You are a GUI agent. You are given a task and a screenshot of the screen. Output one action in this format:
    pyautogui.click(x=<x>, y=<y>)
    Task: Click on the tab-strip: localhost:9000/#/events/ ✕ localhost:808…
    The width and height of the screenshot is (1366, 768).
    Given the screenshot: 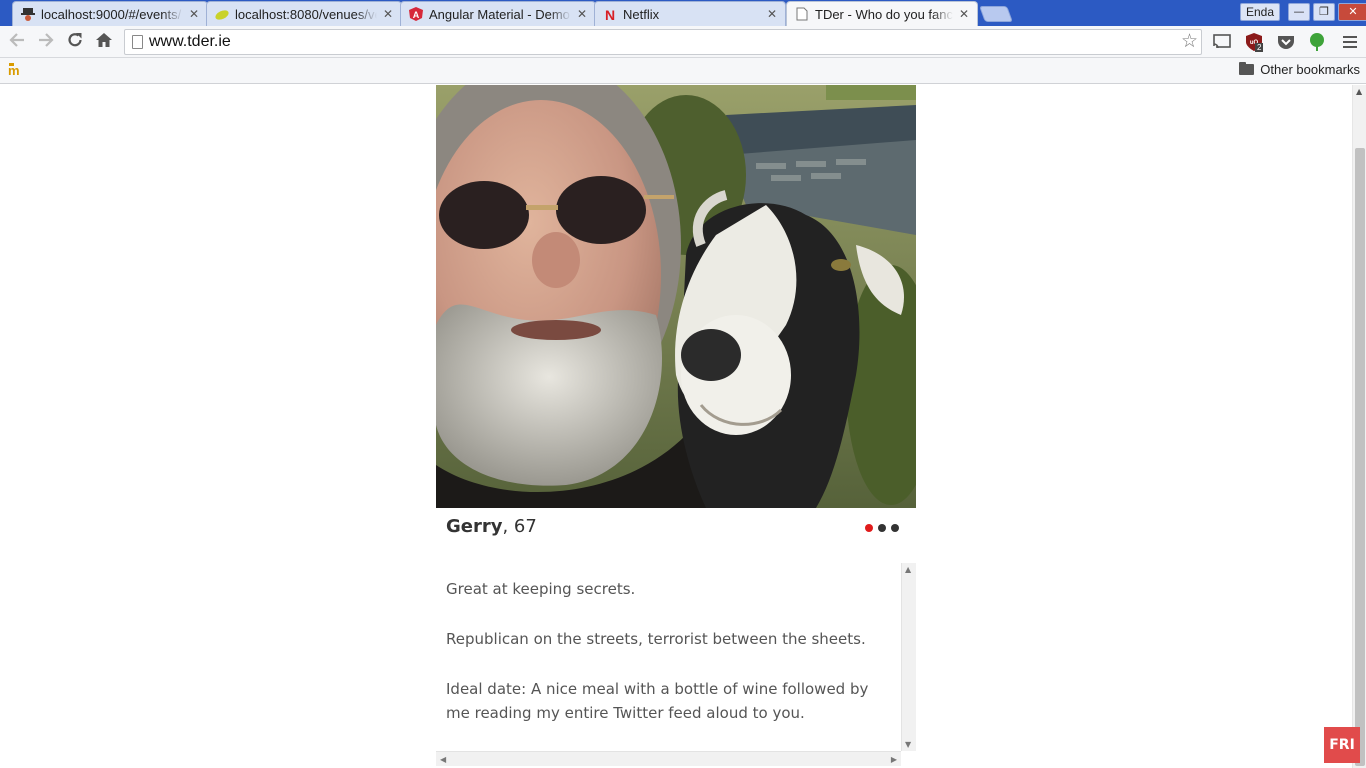 What is the action you would take?
    pyautogui.click(x=683, y=13)
    